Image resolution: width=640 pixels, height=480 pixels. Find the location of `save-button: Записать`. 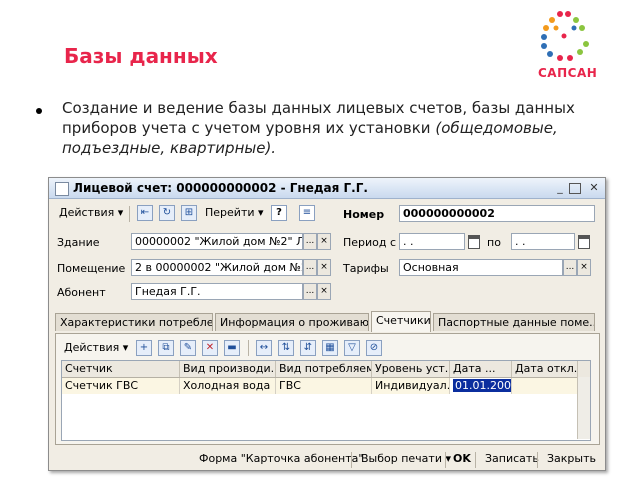

save-button: Записать is located at coordinates (512, 459).